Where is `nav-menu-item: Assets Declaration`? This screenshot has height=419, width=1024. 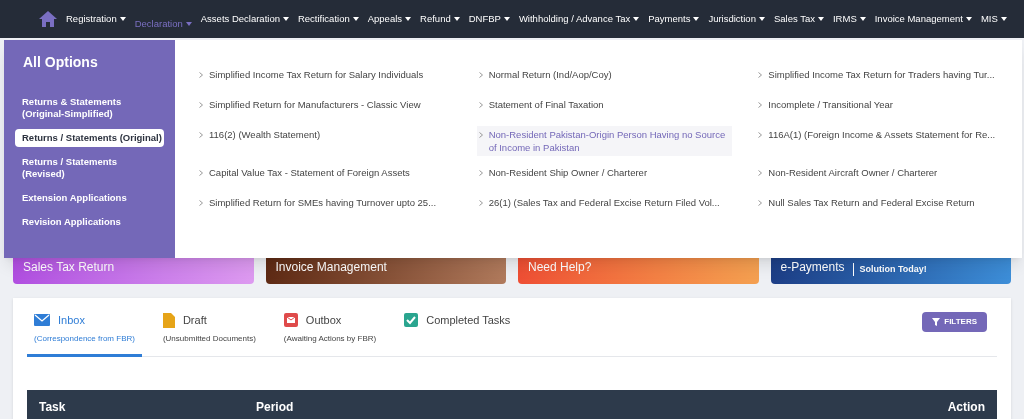
nav-menu-item: Assets Declaration is located at coordinates (244, 19).